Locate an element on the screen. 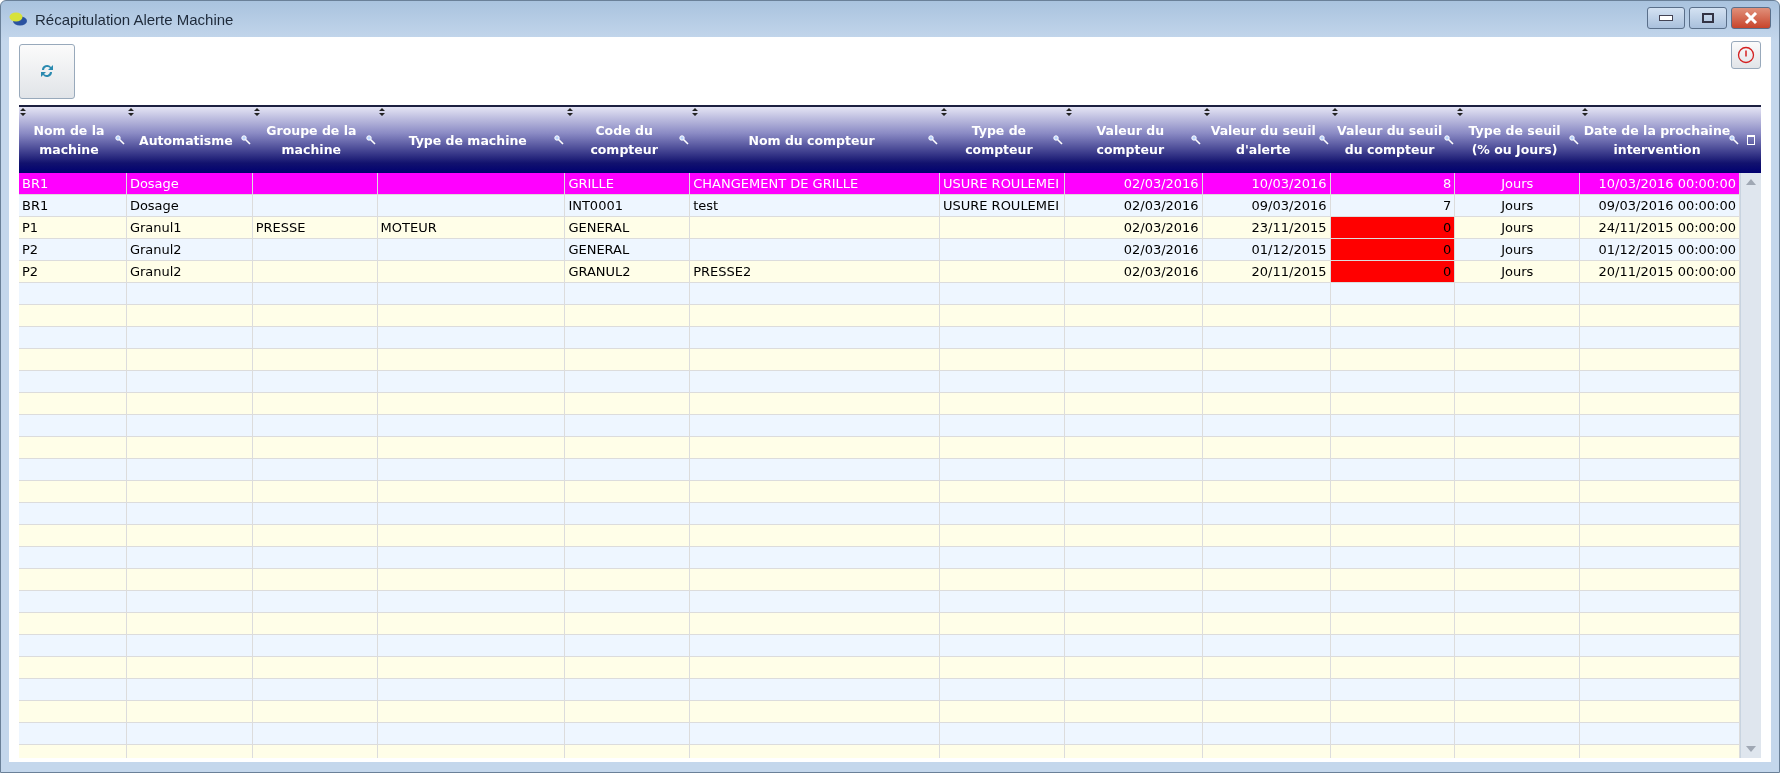 This screenshot has width=1780, height=773. table-cell: 01/12/2015 is located at coordinates (1266, 249).